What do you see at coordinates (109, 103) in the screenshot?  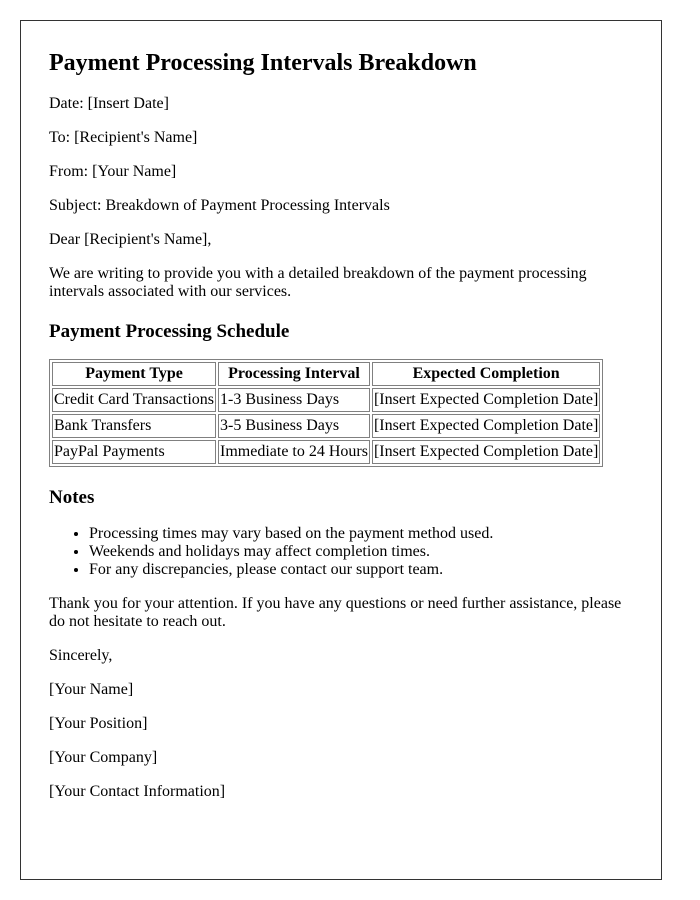 I see `date-line: Date: [Insert Date]` at bounding box center [109, 103].